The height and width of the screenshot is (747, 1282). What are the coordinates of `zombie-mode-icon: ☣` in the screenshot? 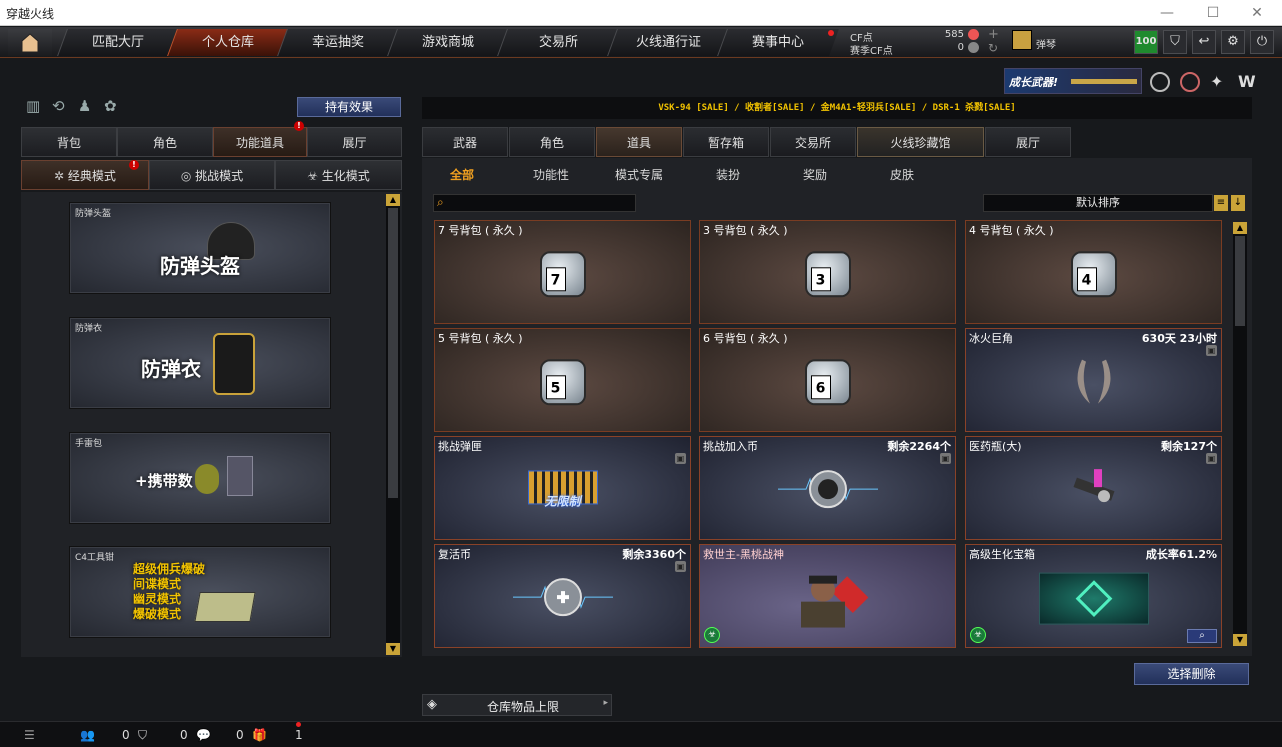 It's located at (712, 635).